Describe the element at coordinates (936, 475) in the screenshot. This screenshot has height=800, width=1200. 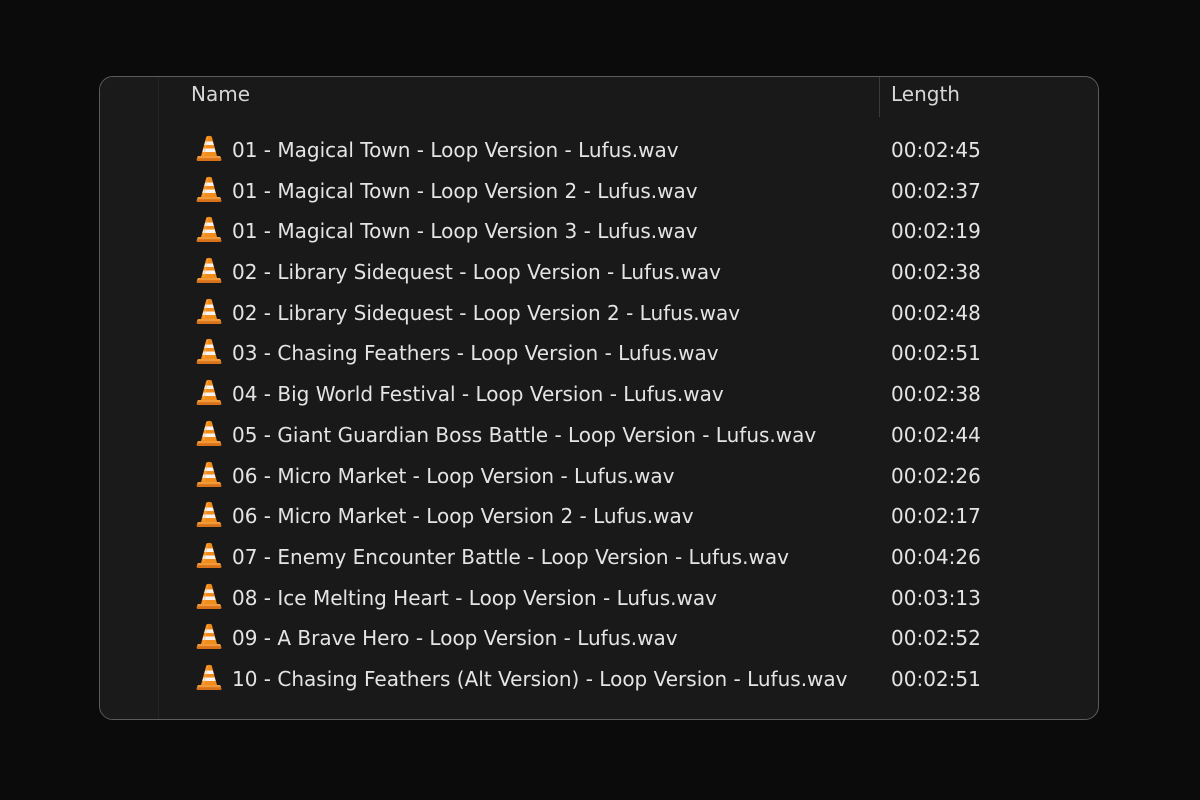
I see `file-length: 00:02:26` at that location.